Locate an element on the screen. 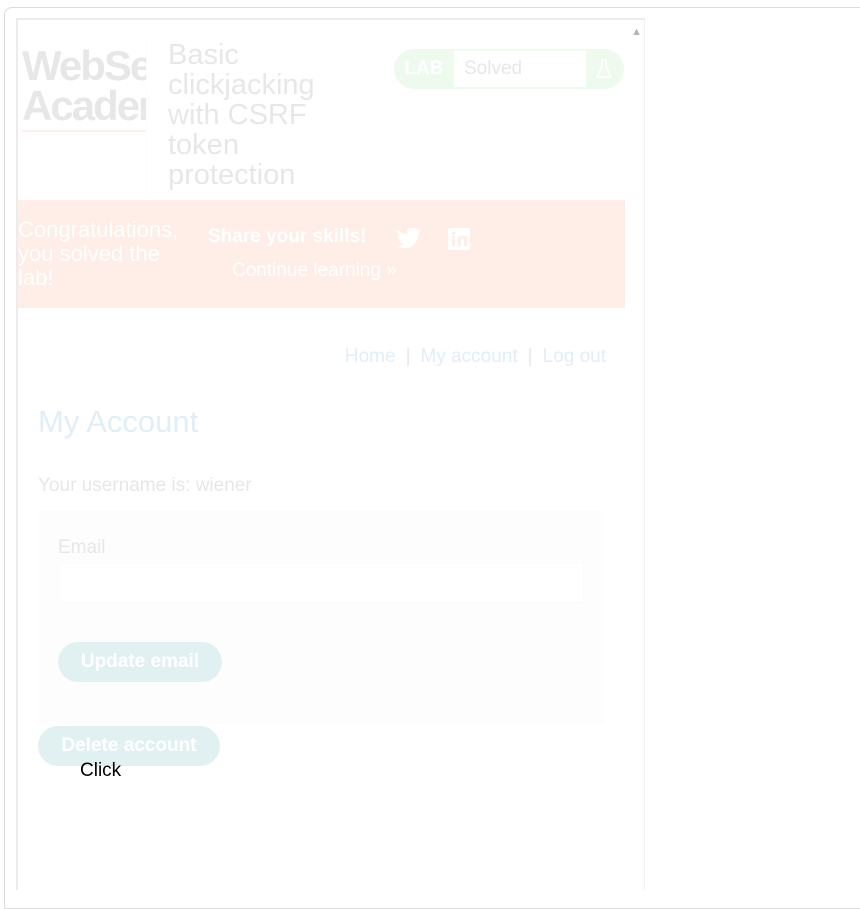 The width and height of the screenshot is (860, 909). lab-status-value: Solved is located at coordinates (520, 69).